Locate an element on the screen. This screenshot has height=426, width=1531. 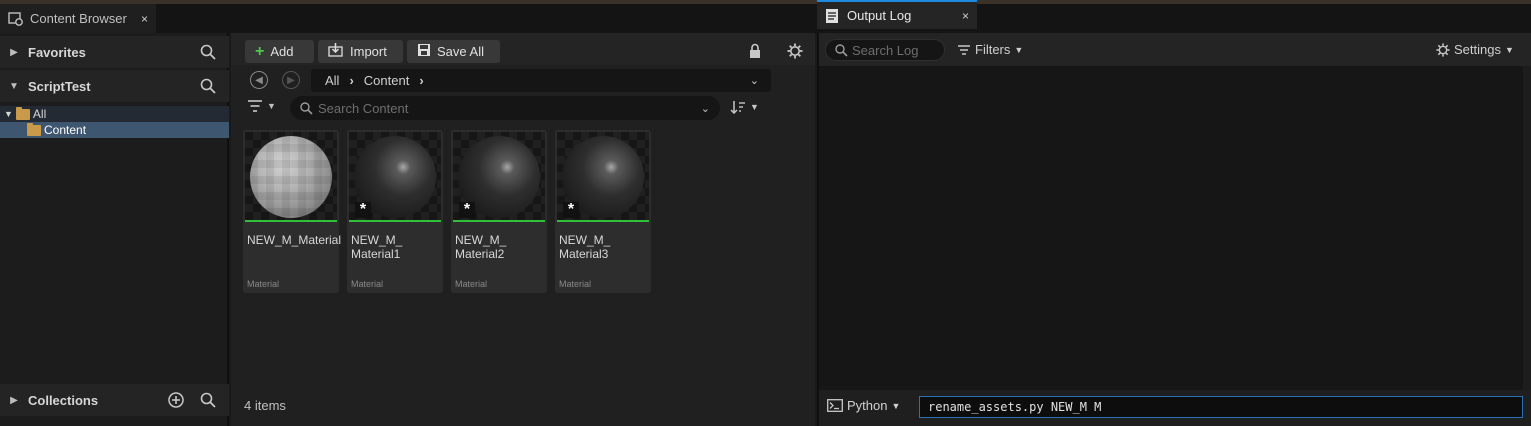
import-icon is located at coordinates (336, 51).